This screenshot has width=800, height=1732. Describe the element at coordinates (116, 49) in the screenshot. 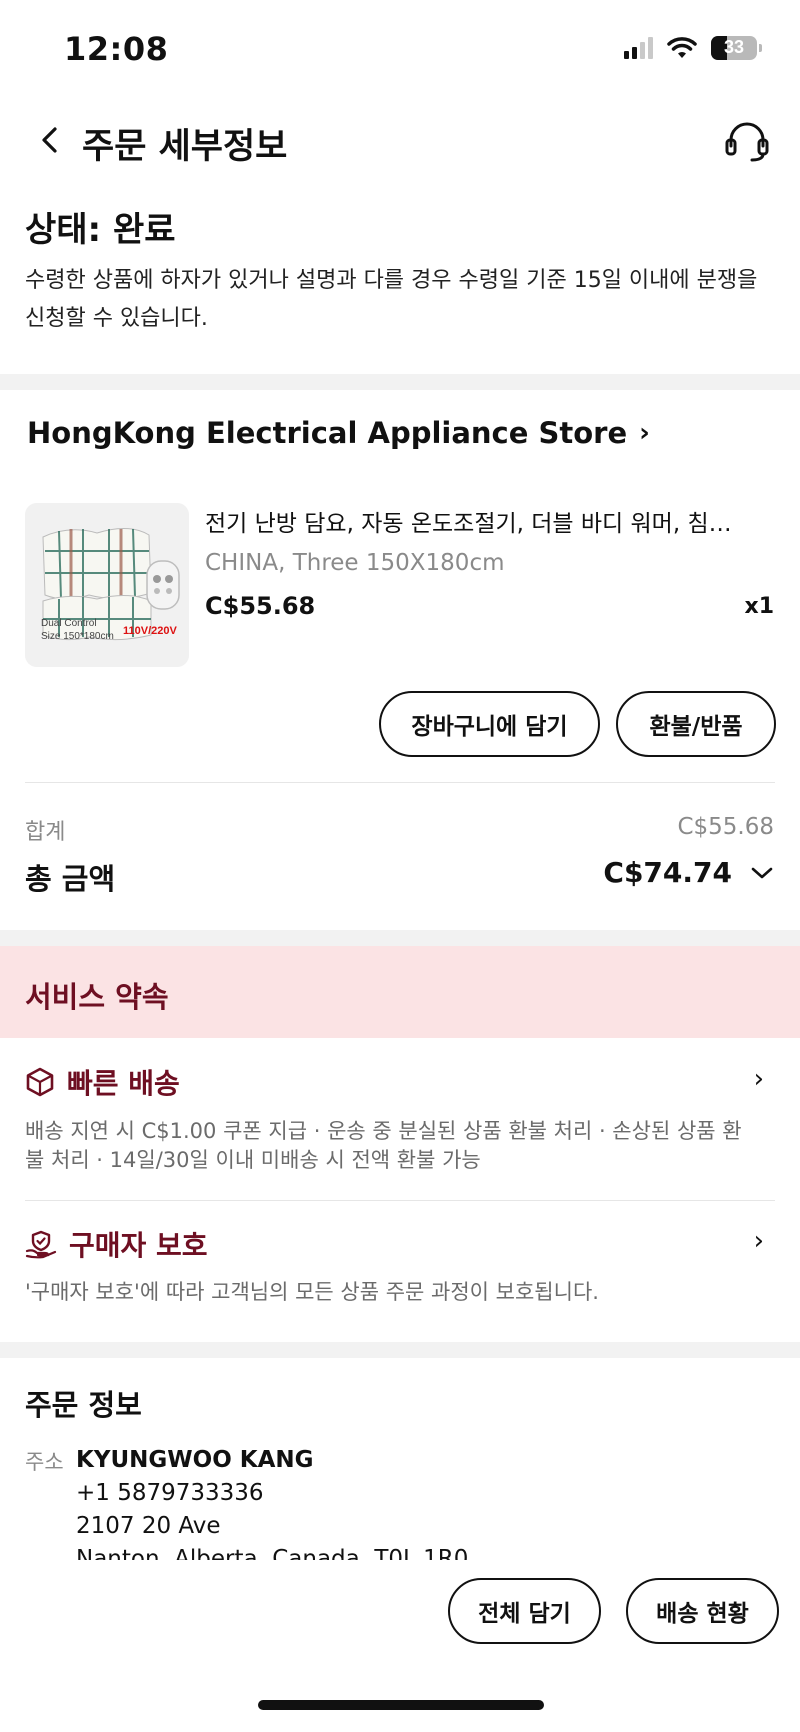

I see `status-time: 12:08` at that location.